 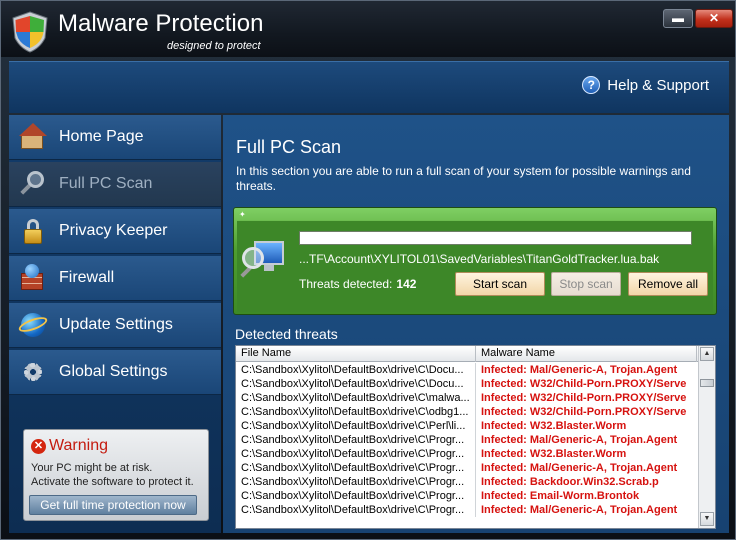 I want to click on warning-title: ✕ Warning, so click(x=69, y=446).